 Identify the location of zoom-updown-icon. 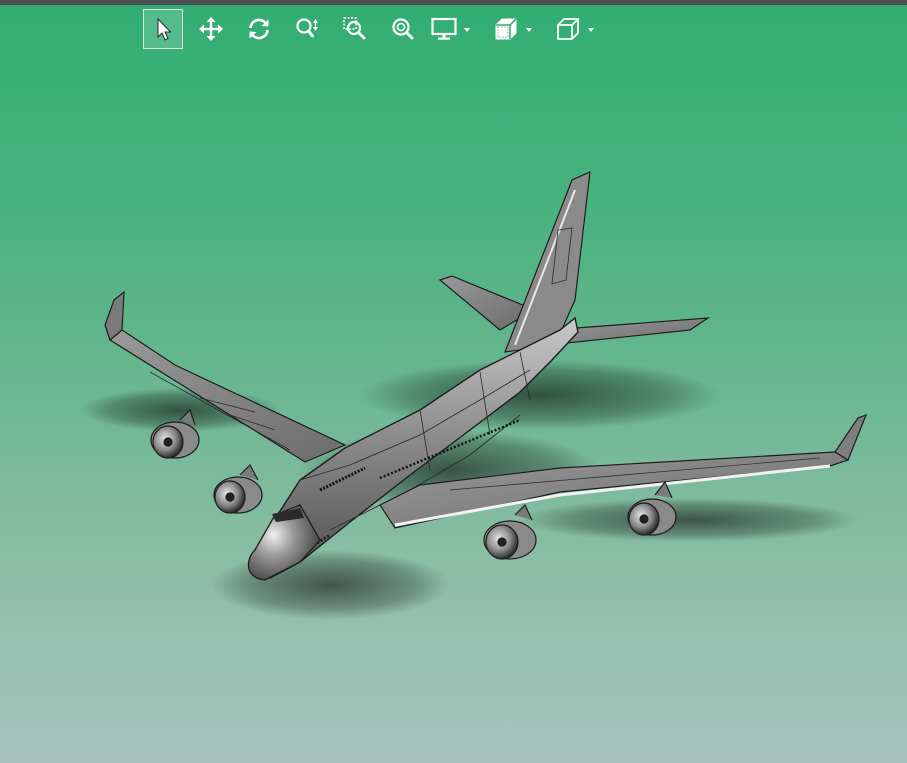
(307, 28).